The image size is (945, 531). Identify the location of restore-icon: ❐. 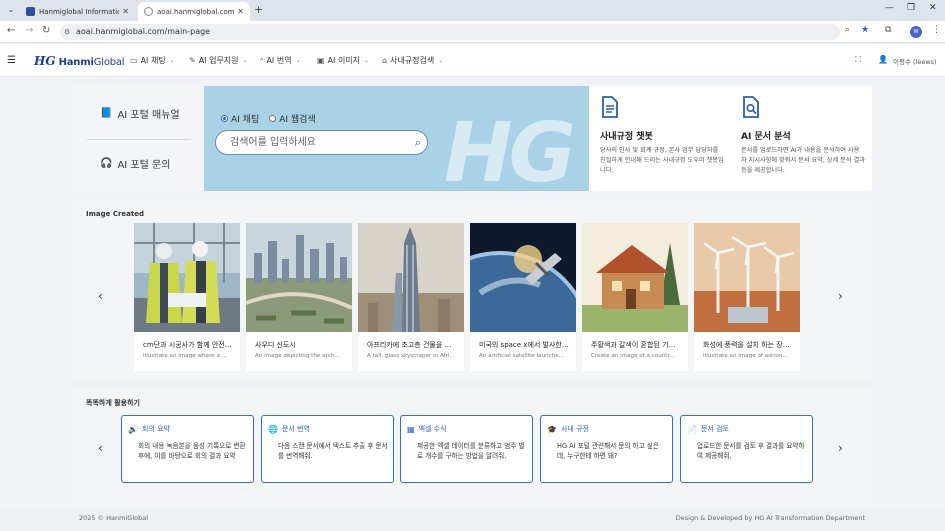
(911, 8).